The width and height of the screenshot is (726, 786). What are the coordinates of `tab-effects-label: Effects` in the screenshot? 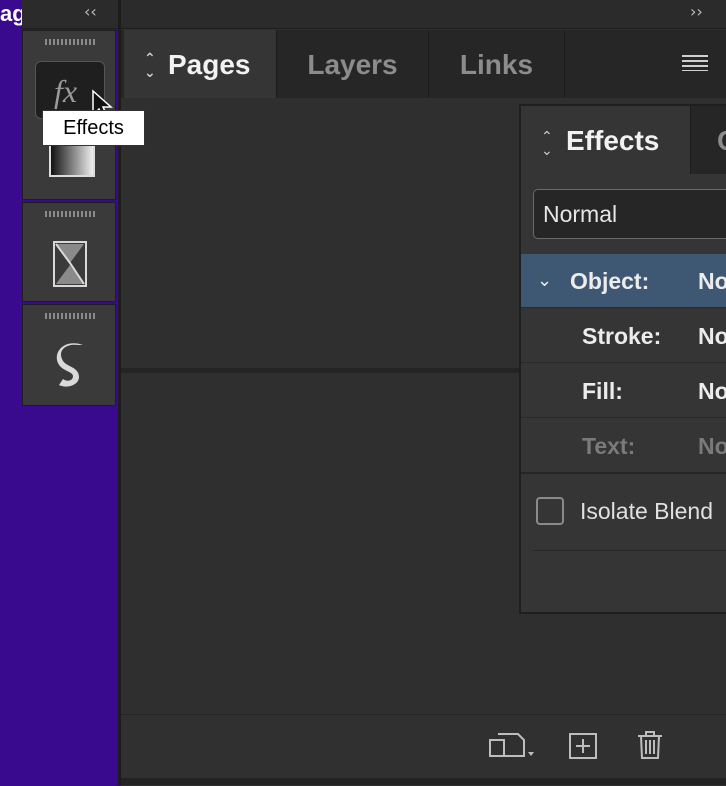 It's located at (613, 140).